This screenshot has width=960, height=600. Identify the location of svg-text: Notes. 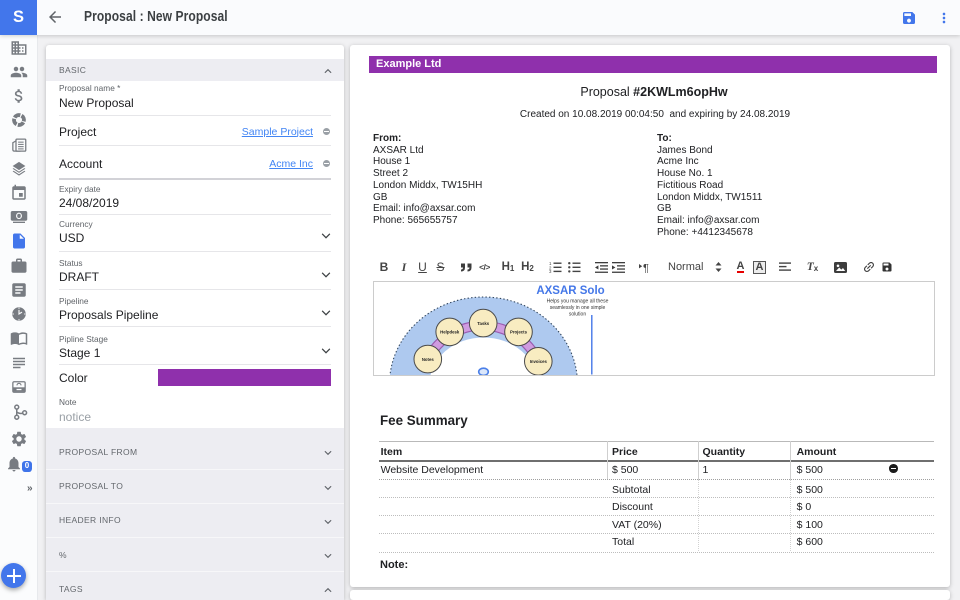
(427, 359).